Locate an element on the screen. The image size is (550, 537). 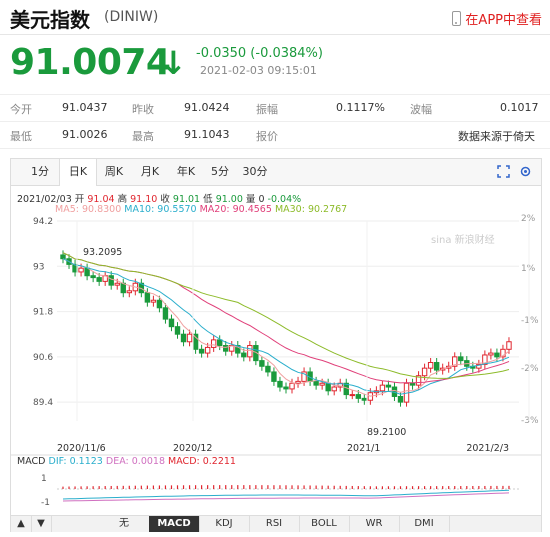
x-tick-label: 2021/2/3 is located at coordinates (487, 448).